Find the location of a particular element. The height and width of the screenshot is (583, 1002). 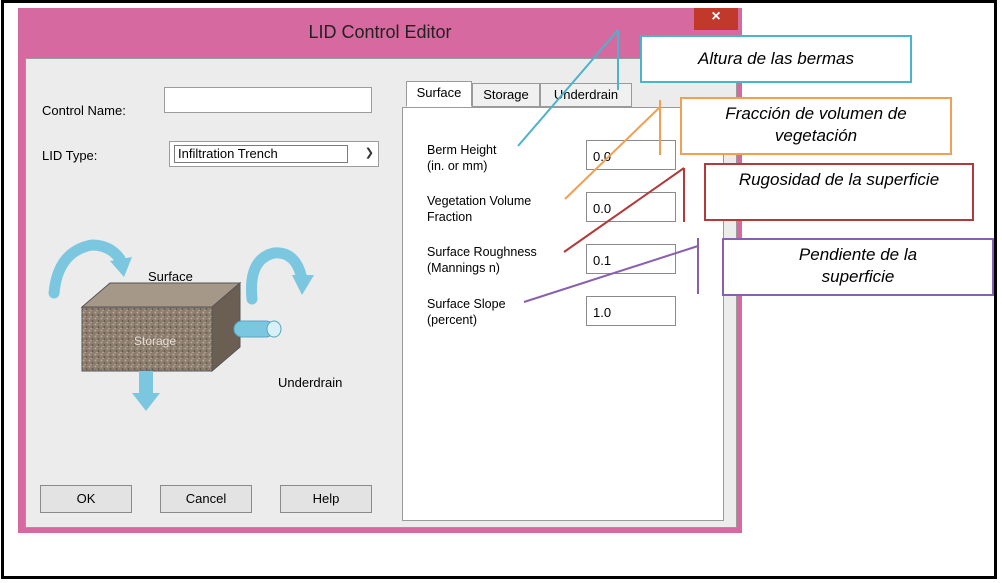

callout-connector-slope is located at coordinates (611, 270).